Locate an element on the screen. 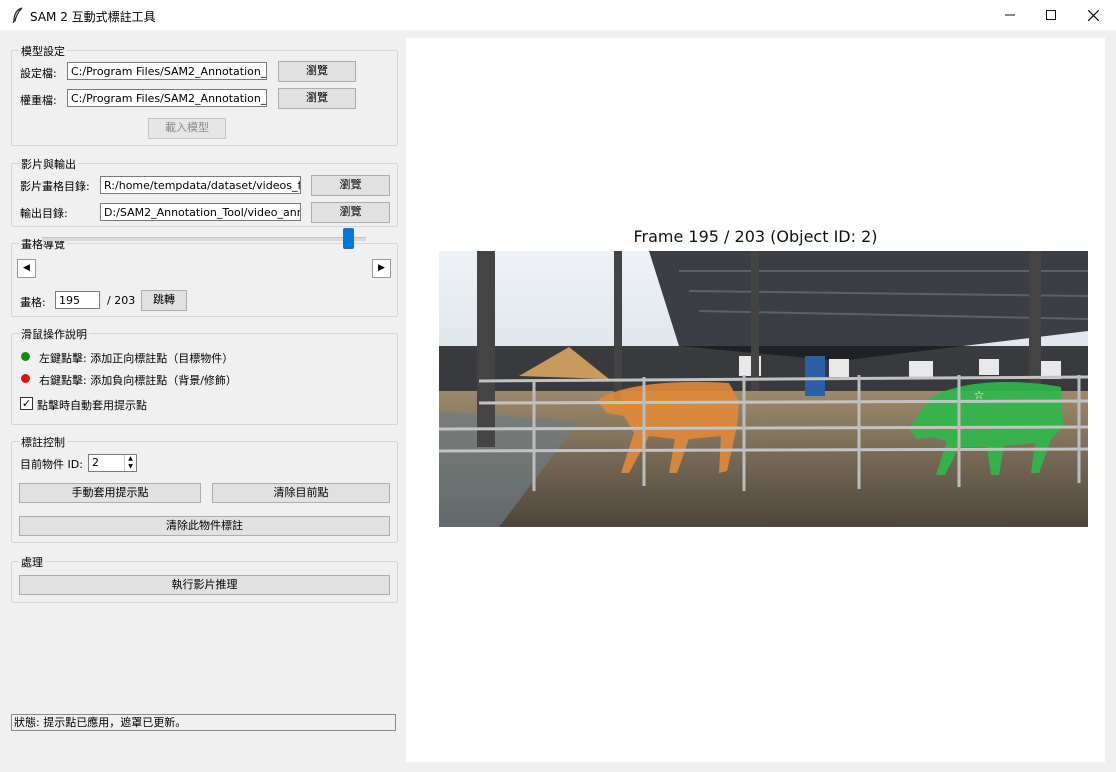 This screenshot has height=772, width=1116. frame-slider-thumb is located at coordinates (348, 238).